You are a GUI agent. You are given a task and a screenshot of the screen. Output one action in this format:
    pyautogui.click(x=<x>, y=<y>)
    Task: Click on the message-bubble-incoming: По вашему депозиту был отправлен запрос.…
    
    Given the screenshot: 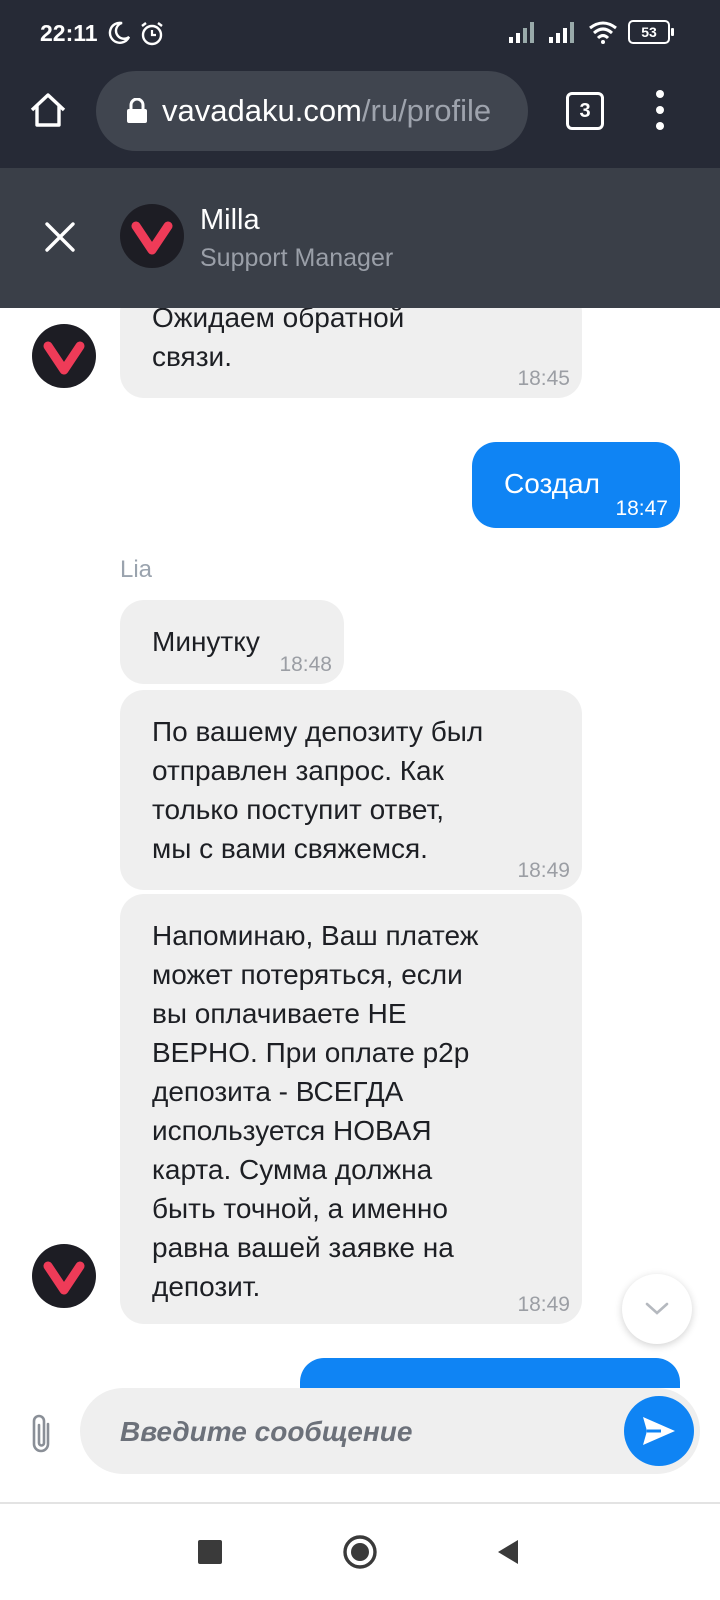 What is the action you would take?
    pyautogui.click(x=351, y=790)
    